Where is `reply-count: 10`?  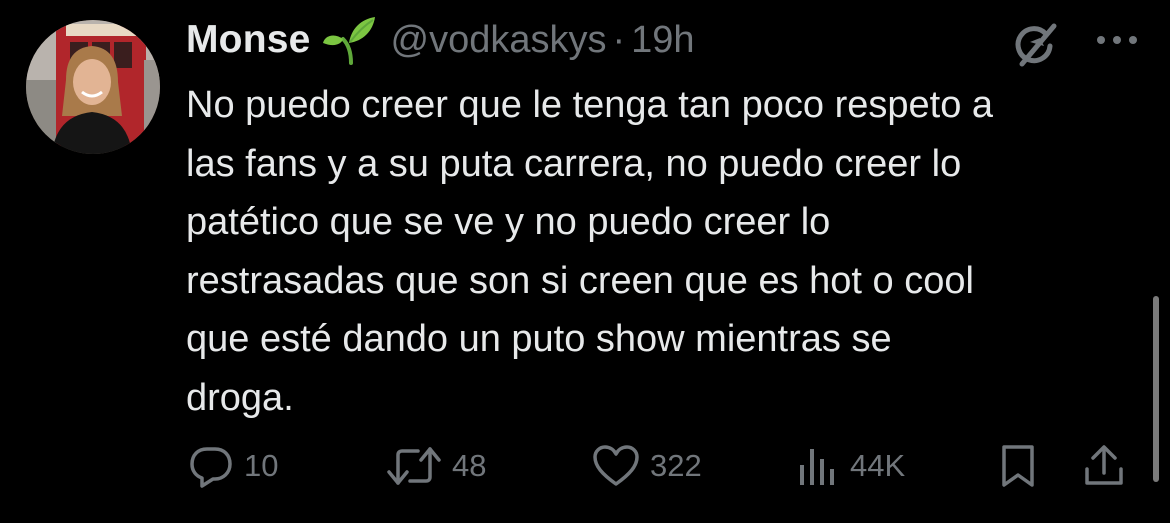
reply-count: 10 is located at coordinates (261, 465).